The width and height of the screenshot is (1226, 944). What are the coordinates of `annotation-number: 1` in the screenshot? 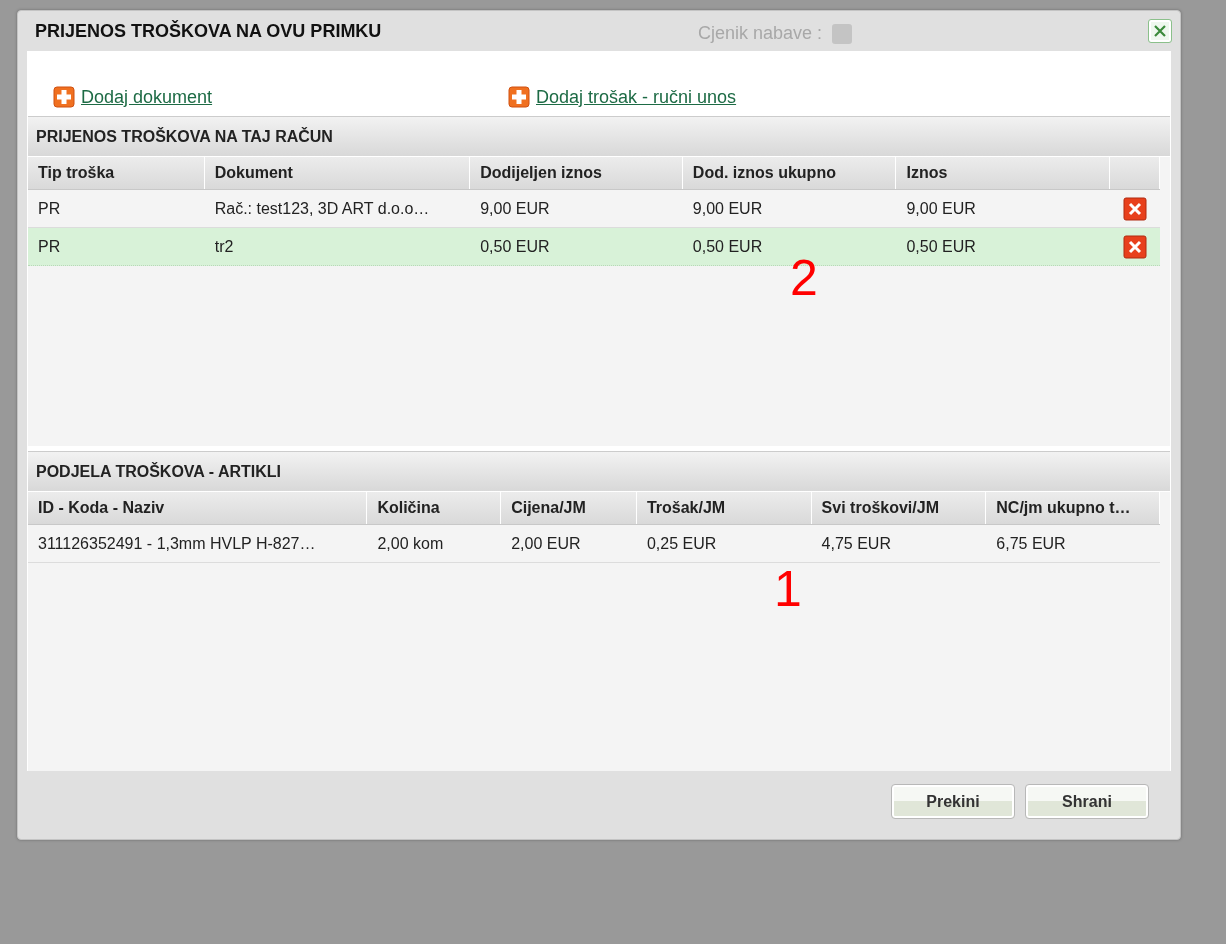 It's located at (788, 589).